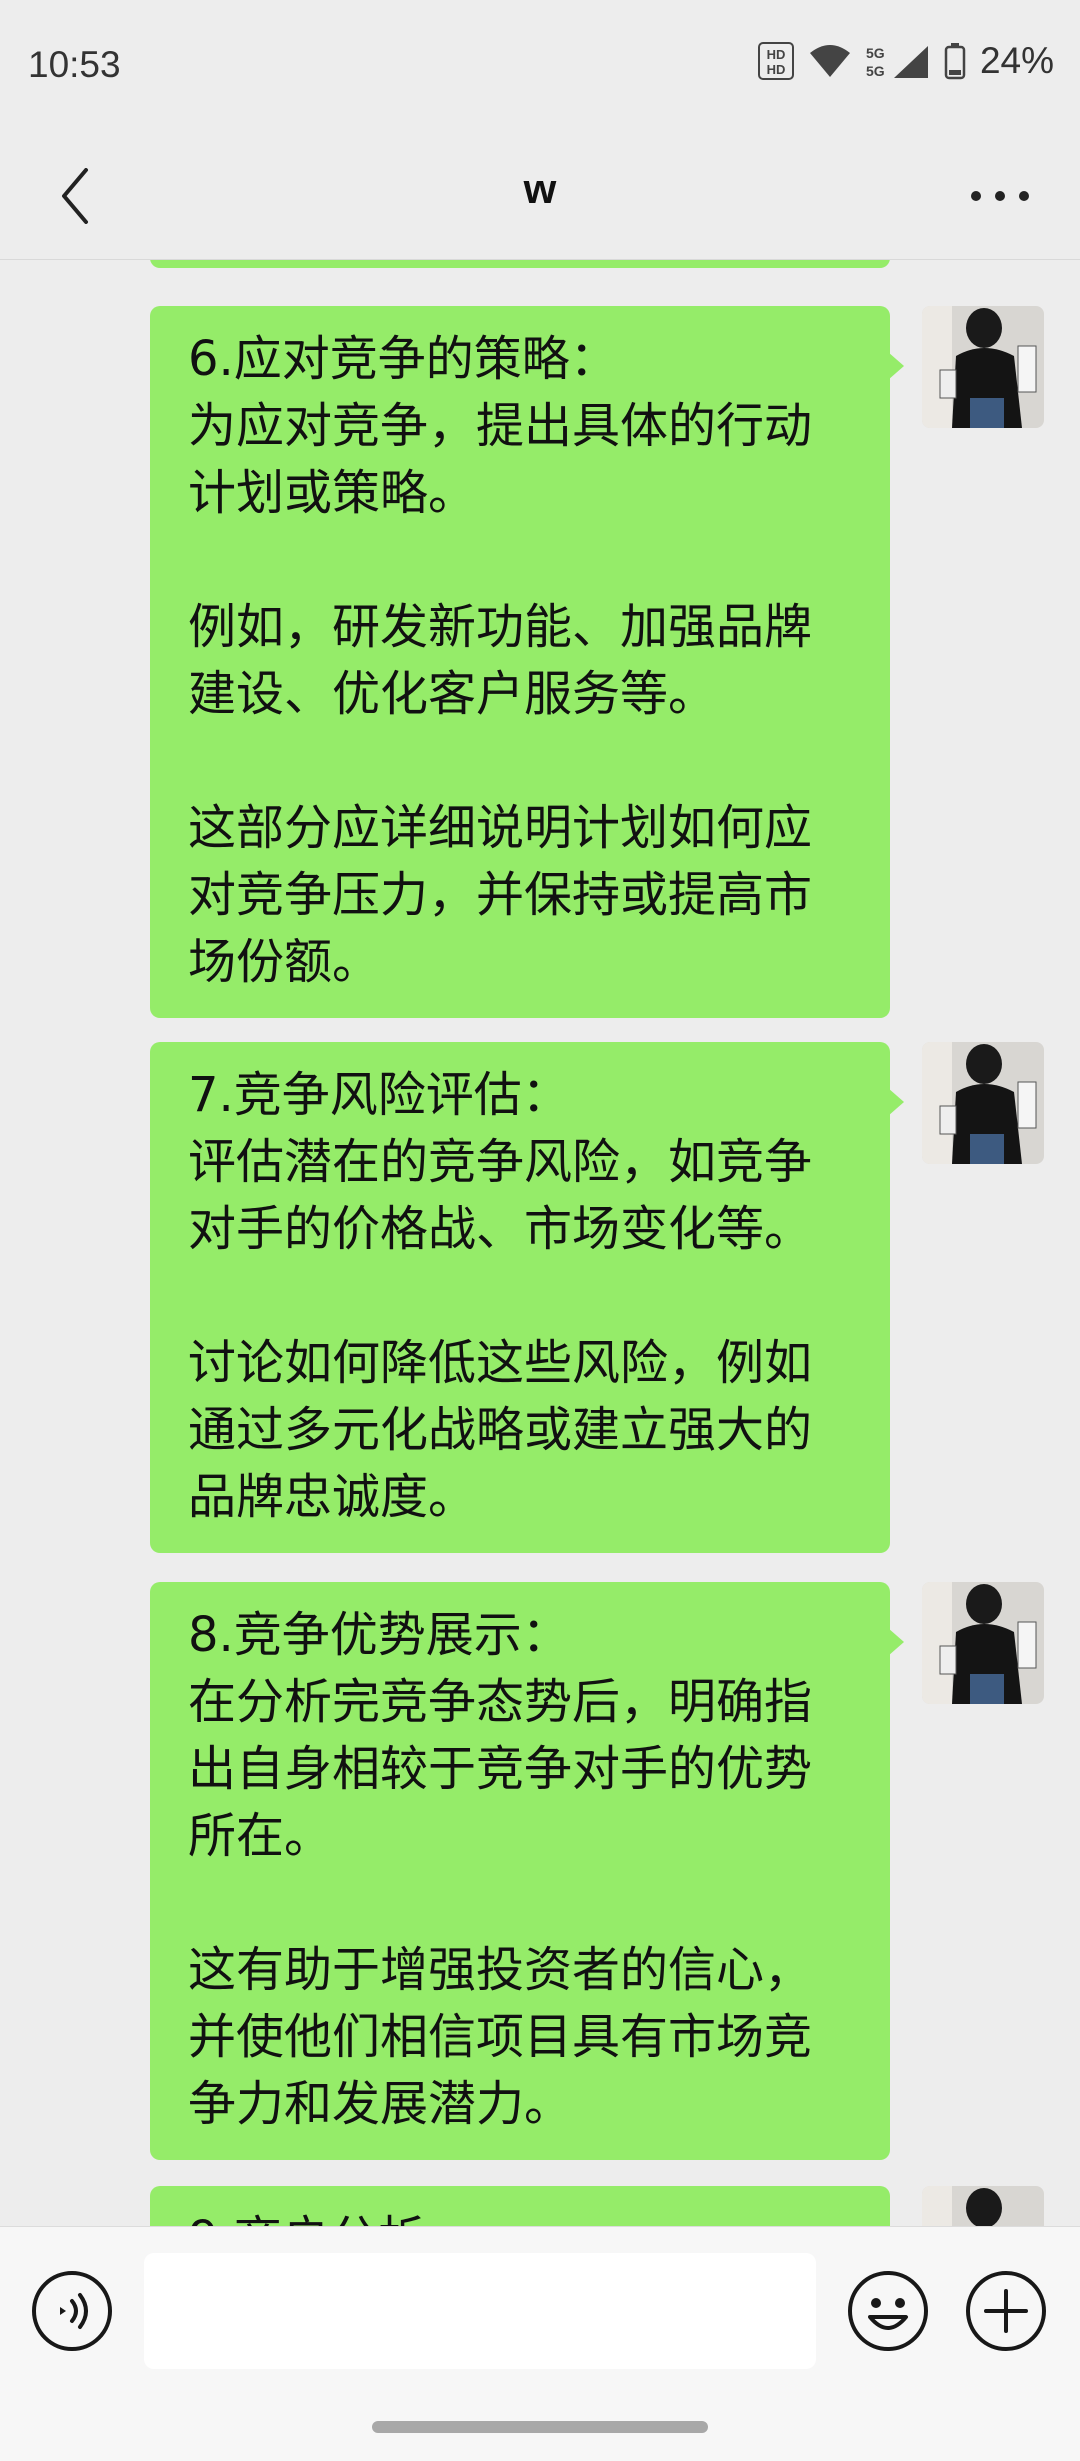 Image resolution: width=1080 pixels, height=2461 pixels. I want to click on chat-header: w, so click(540, 197).